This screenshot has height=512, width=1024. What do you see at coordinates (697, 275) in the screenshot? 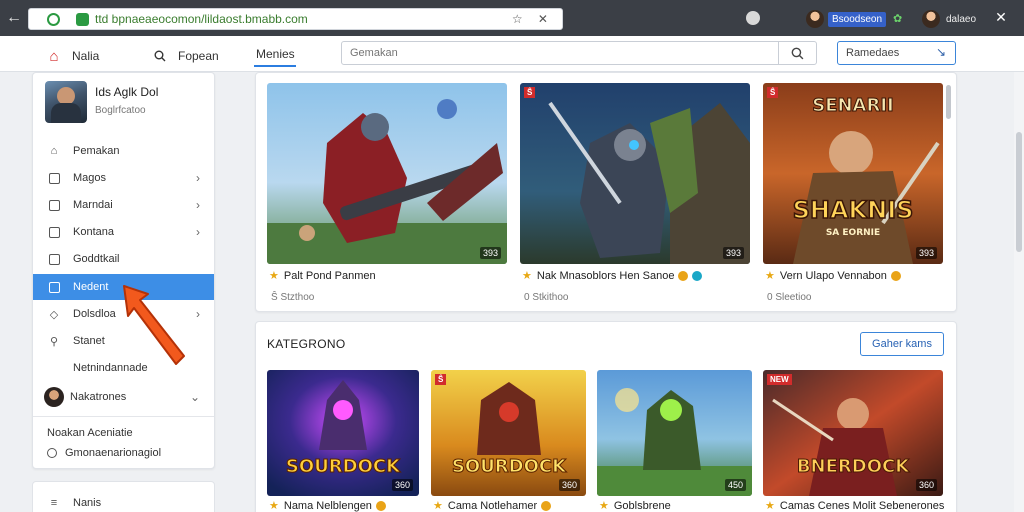
I see `info-icon` at bounding box center [697, 275].